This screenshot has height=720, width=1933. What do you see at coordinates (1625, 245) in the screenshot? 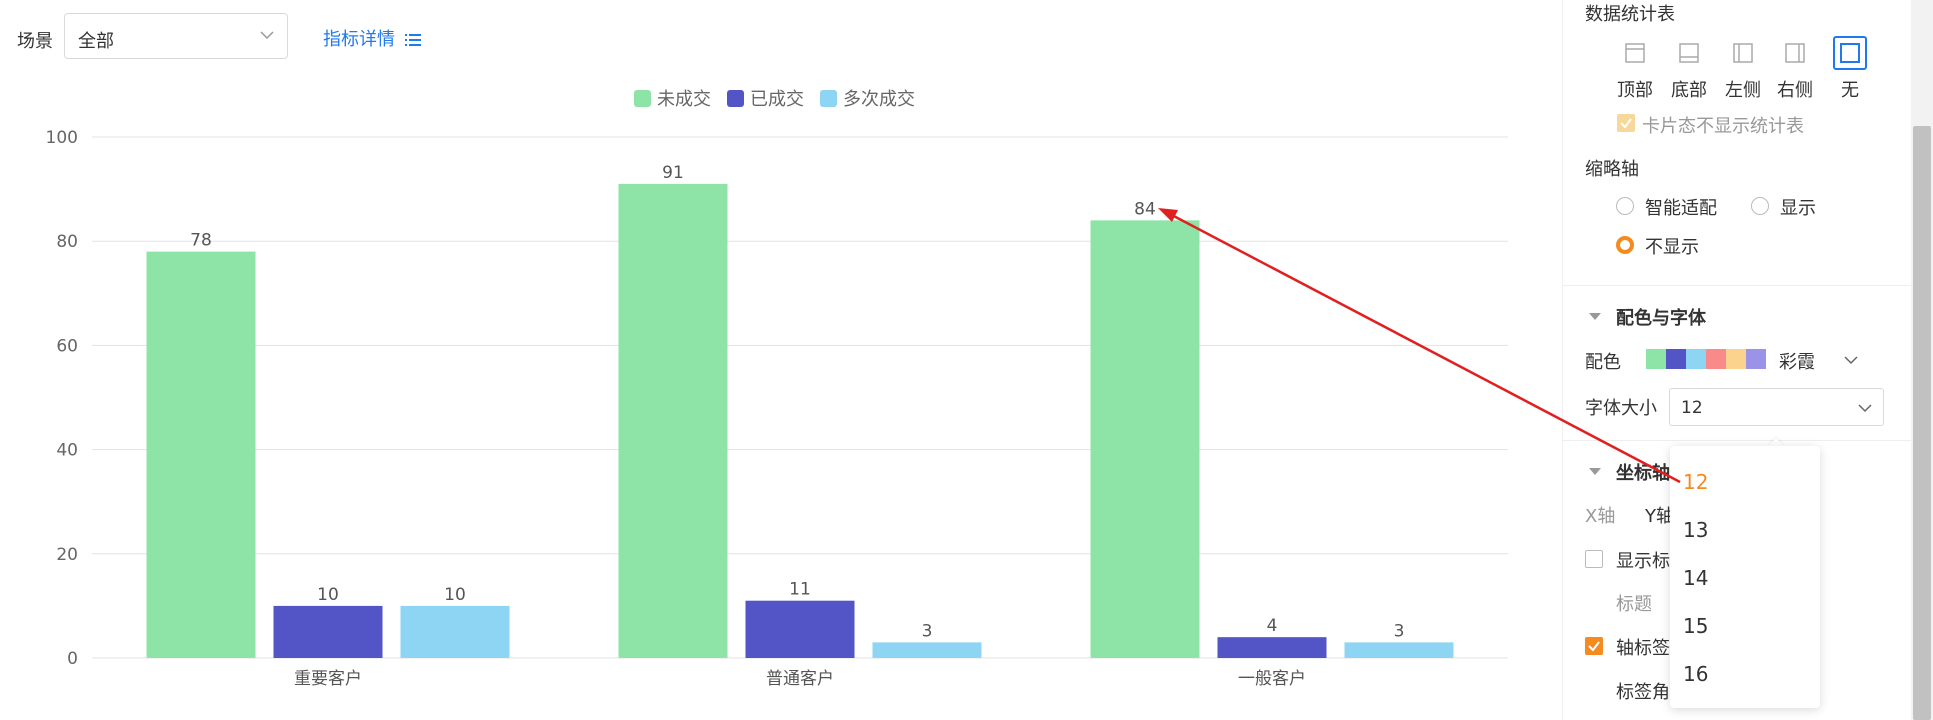
I see `radio-hide` at bounding box center [1625, 245].